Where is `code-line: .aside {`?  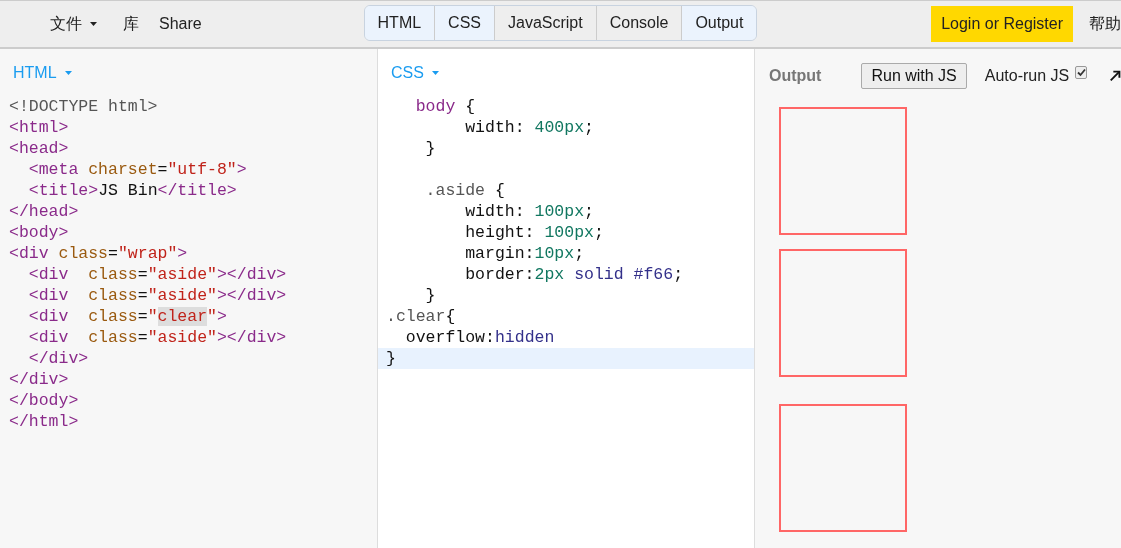 code-line: .aside { is located at coordinates (465, 190).